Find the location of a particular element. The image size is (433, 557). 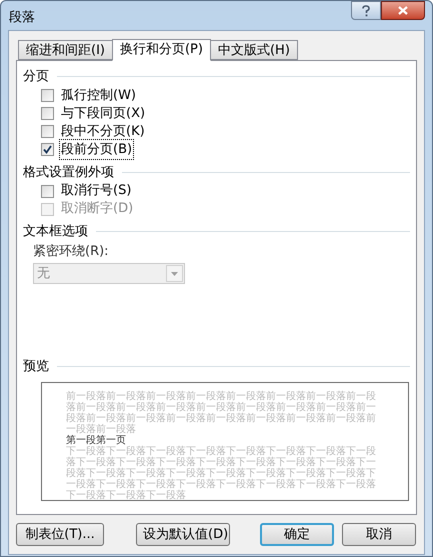

help-icon is located at coordinates (366, 10).